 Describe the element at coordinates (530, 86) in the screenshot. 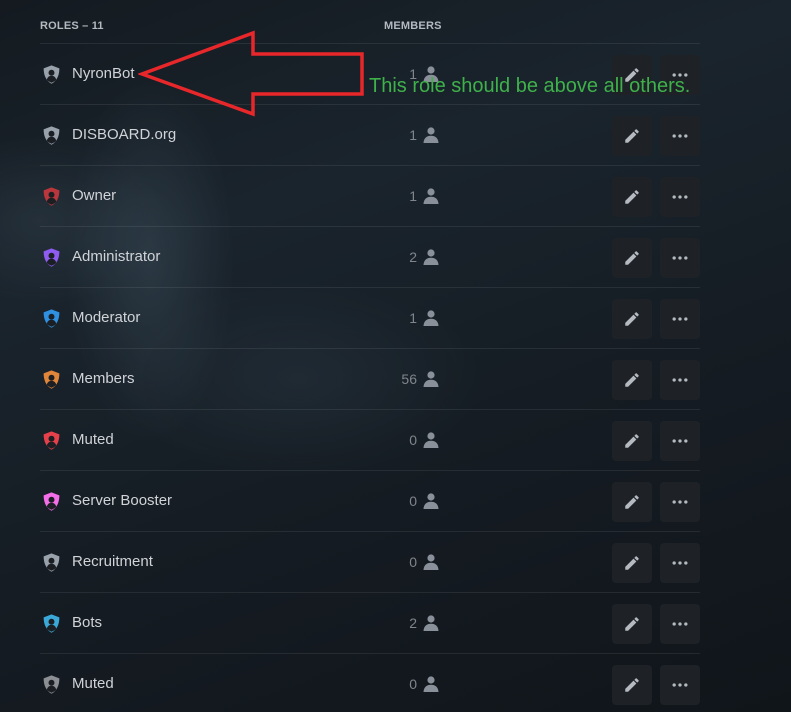

I see `annotation-text: This role should be above all others.` at that location.